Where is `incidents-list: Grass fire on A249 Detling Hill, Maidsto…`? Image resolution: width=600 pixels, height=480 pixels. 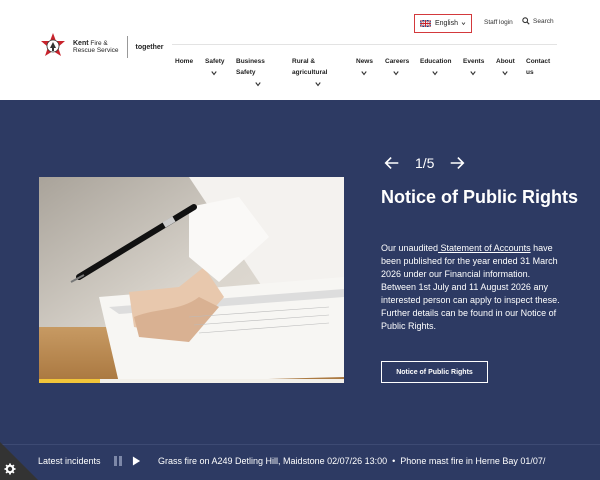
incidents-list: Grass fire on A249 Detling Hill, Maidsto… is located at coordinates (379, 461).